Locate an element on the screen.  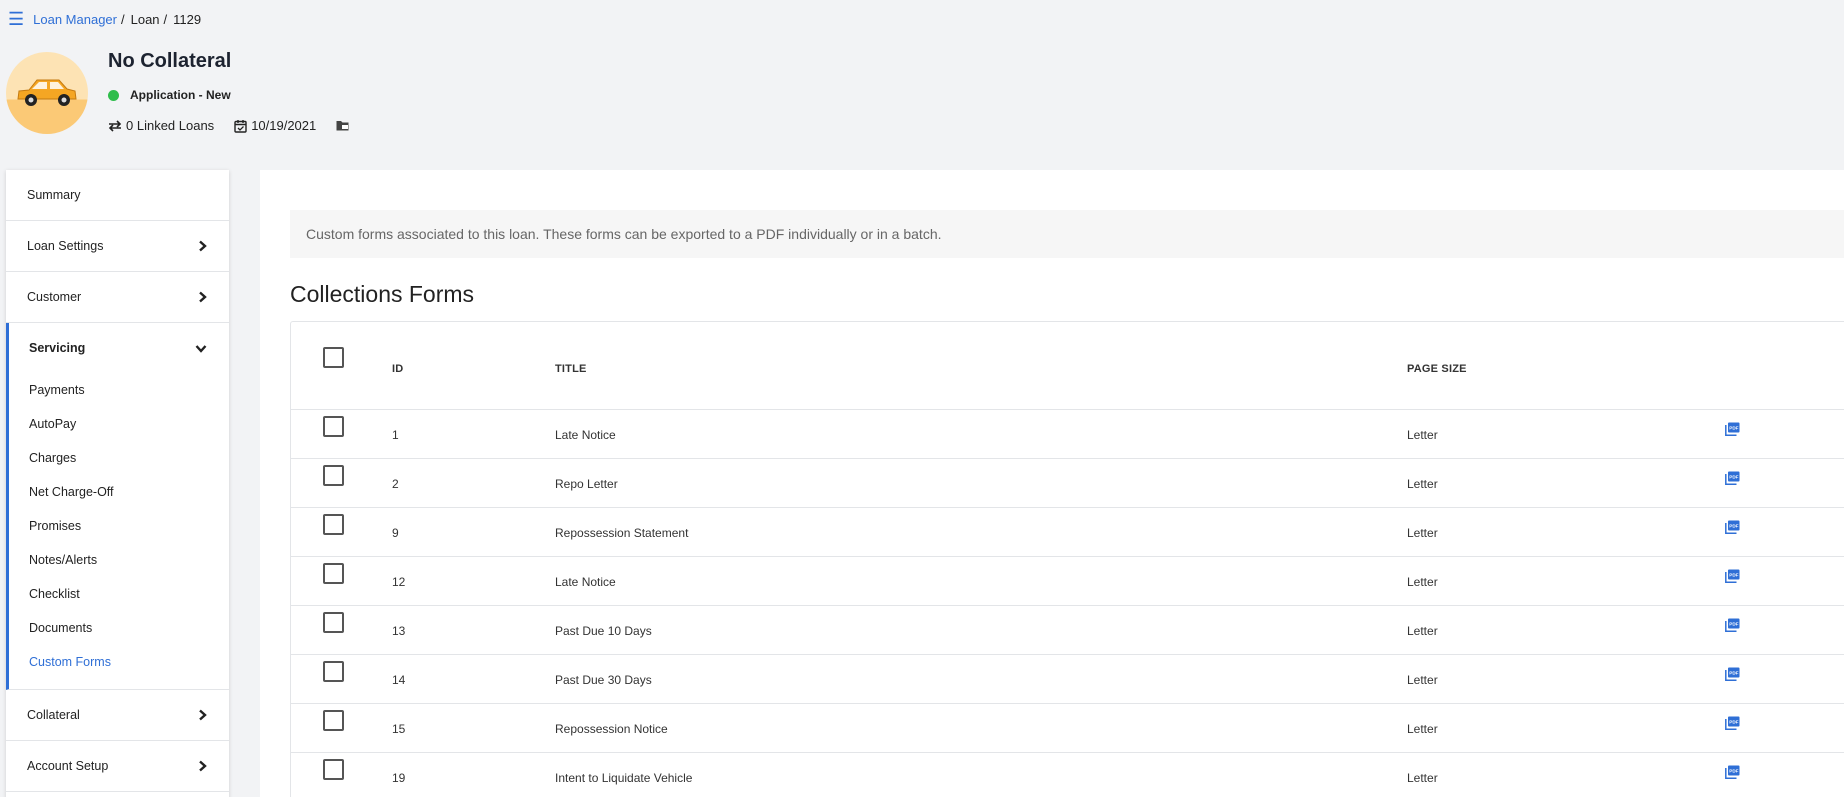
sidebar-item-charges: Charges is located at coordinates (119, 458).